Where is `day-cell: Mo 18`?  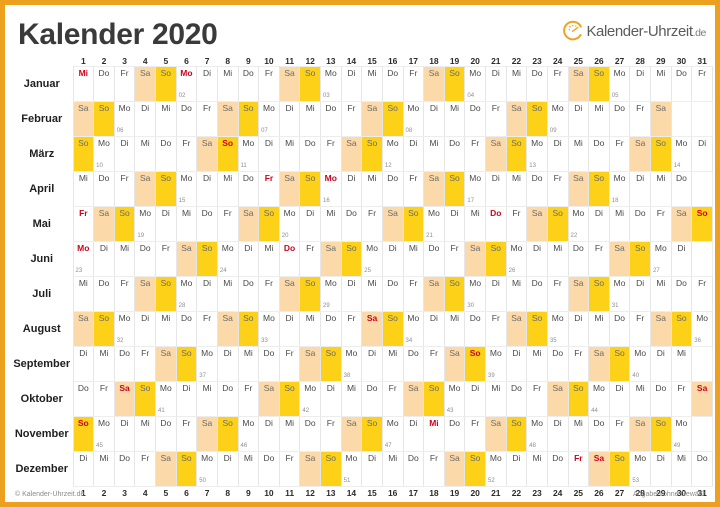 day-cell: Mo 18 is located at coordinates (619, 189).